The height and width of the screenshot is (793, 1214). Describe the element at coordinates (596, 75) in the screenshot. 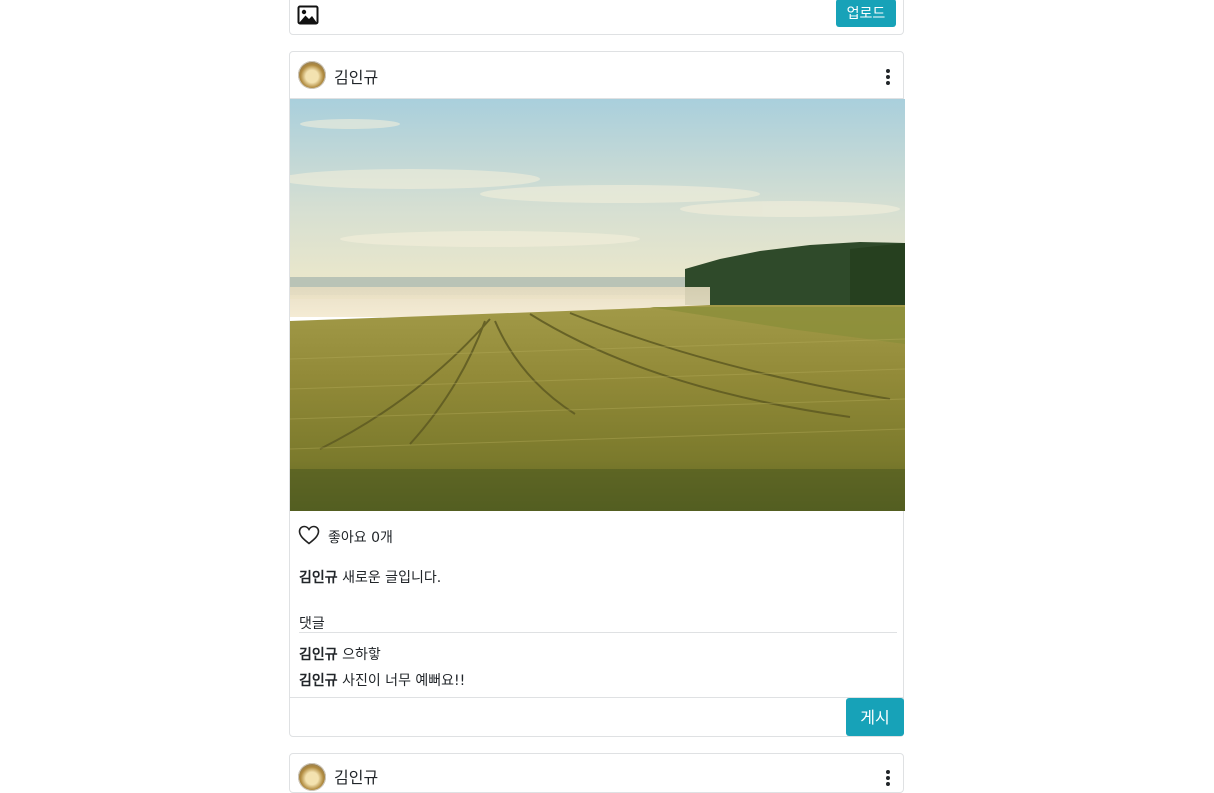

I see `post-header: 김인규` at that location.